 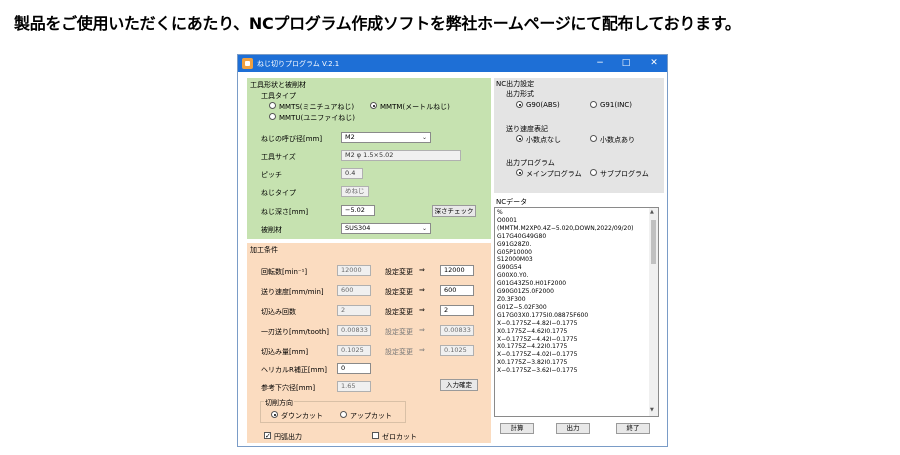 I want to click on tool-type-radio-mmtu, so click(x=272, y=116).